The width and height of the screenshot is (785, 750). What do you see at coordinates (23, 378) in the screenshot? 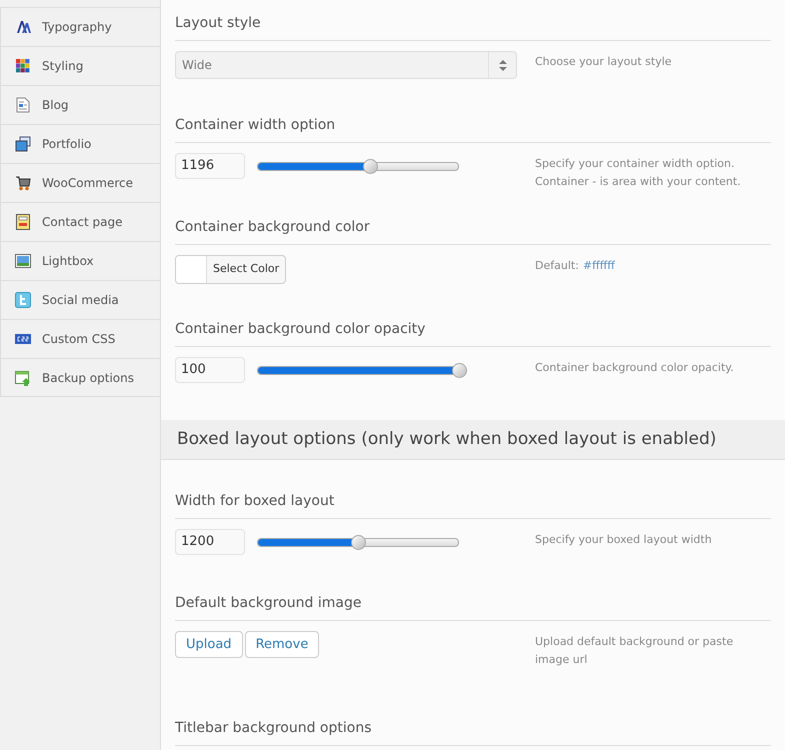
I see `window-upload-icon` at bounding box center [23, 378].